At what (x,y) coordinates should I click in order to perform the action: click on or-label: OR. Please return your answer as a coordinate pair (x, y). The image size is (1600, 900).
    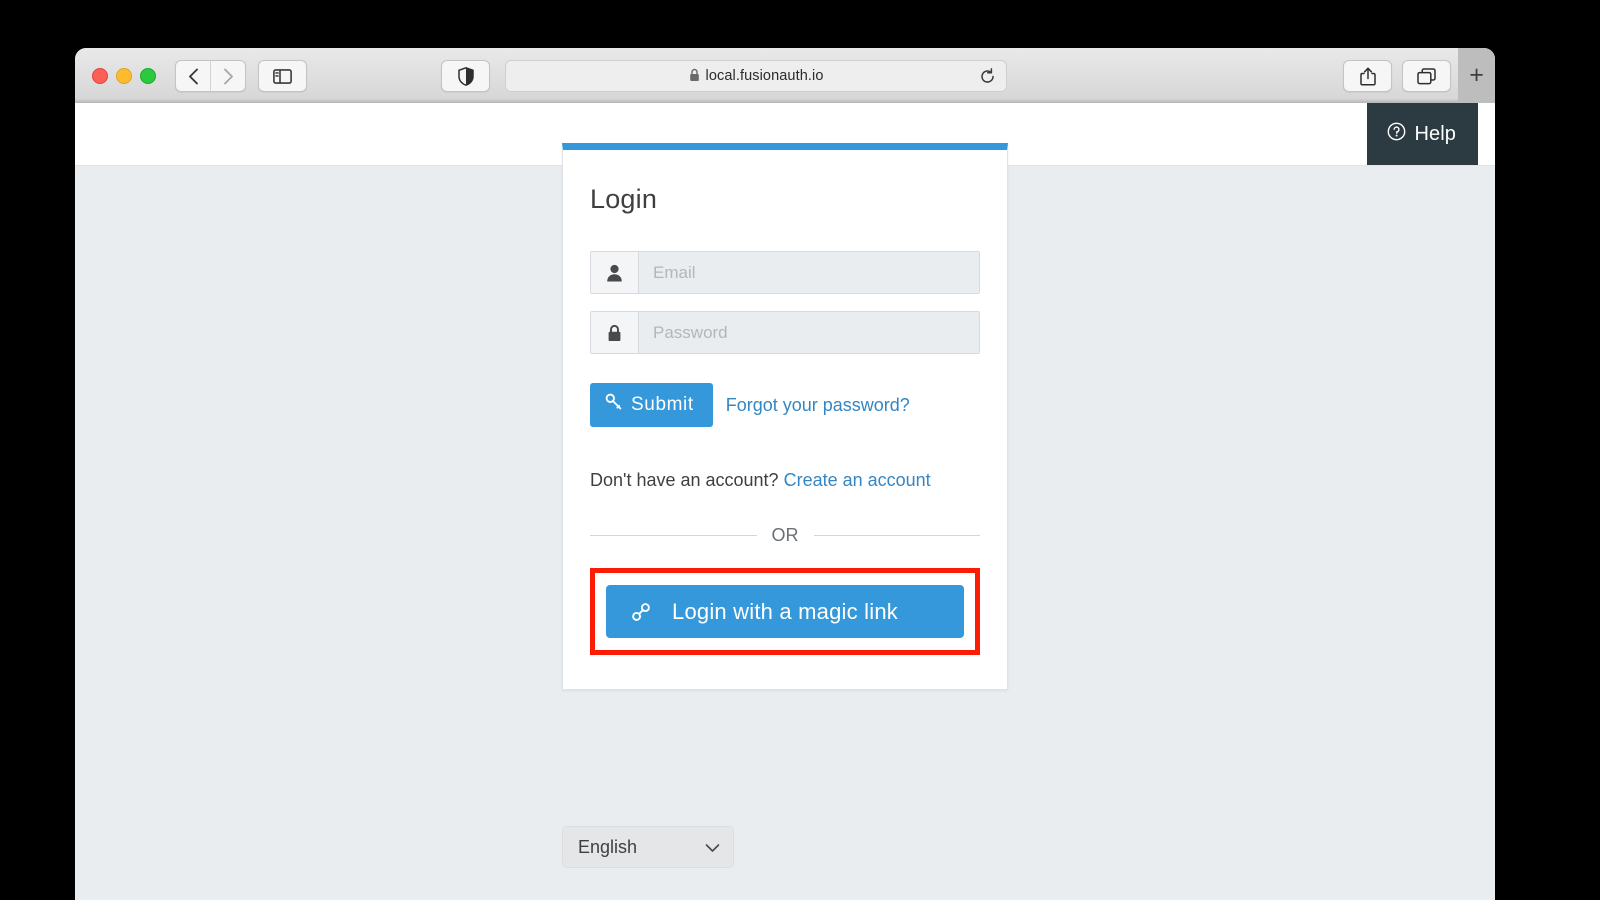
    Looking at the image, I should click on (785, 535).